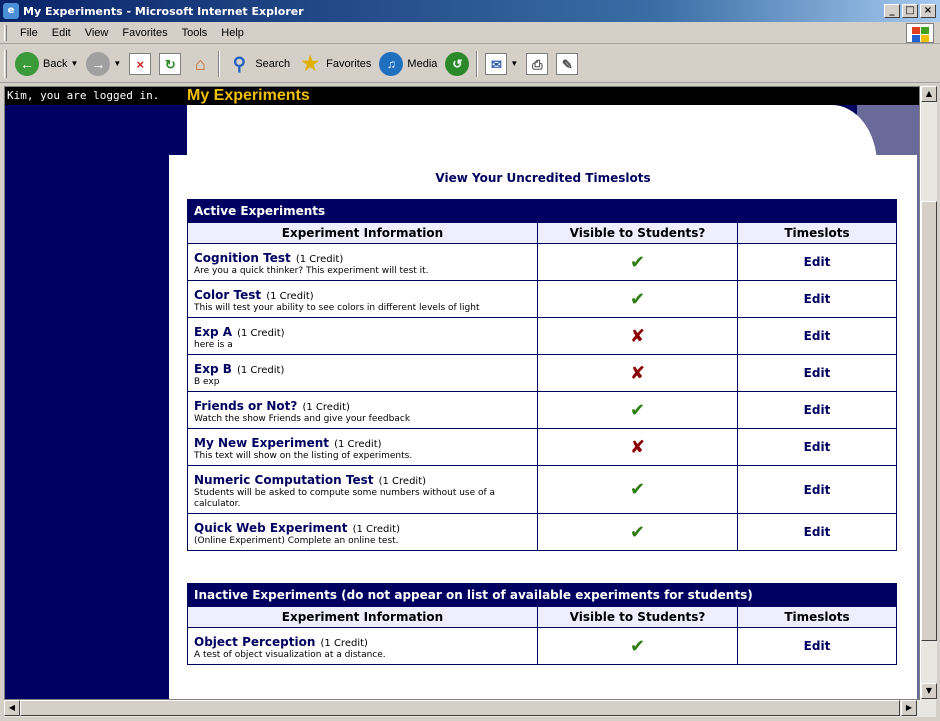  I want to click on menu-file: File, so click(29, 33).